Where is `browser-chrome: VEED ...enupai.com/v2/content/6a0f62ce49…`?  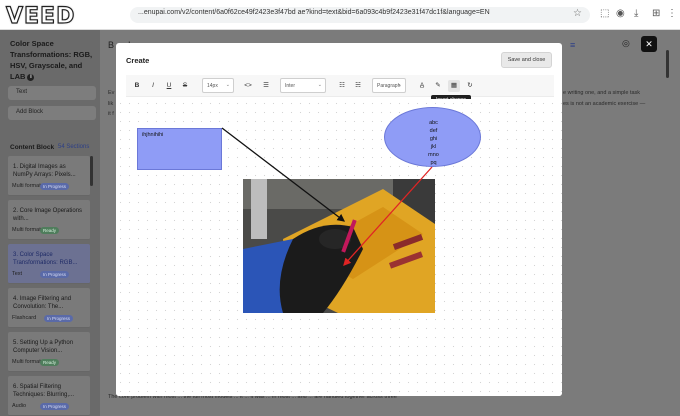
browser-chrome: VEED ...enupai.com/v2/content/6a0f62ce49… is located at coordinates (340, 15).